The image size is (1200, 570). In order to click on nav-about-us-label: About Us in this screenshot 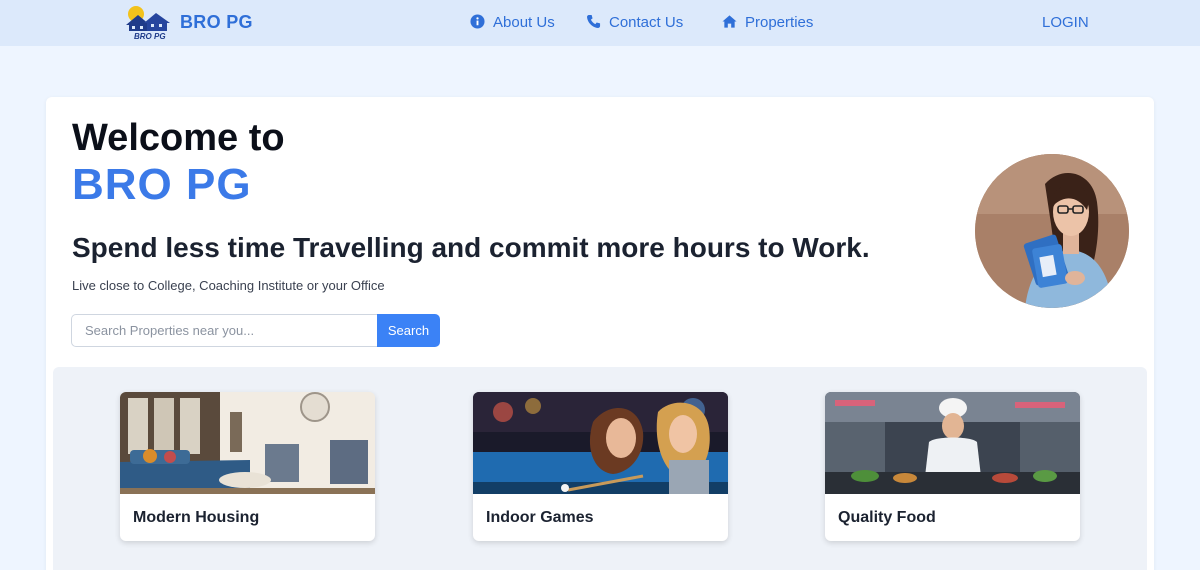, I will do `click(524, 22)`.